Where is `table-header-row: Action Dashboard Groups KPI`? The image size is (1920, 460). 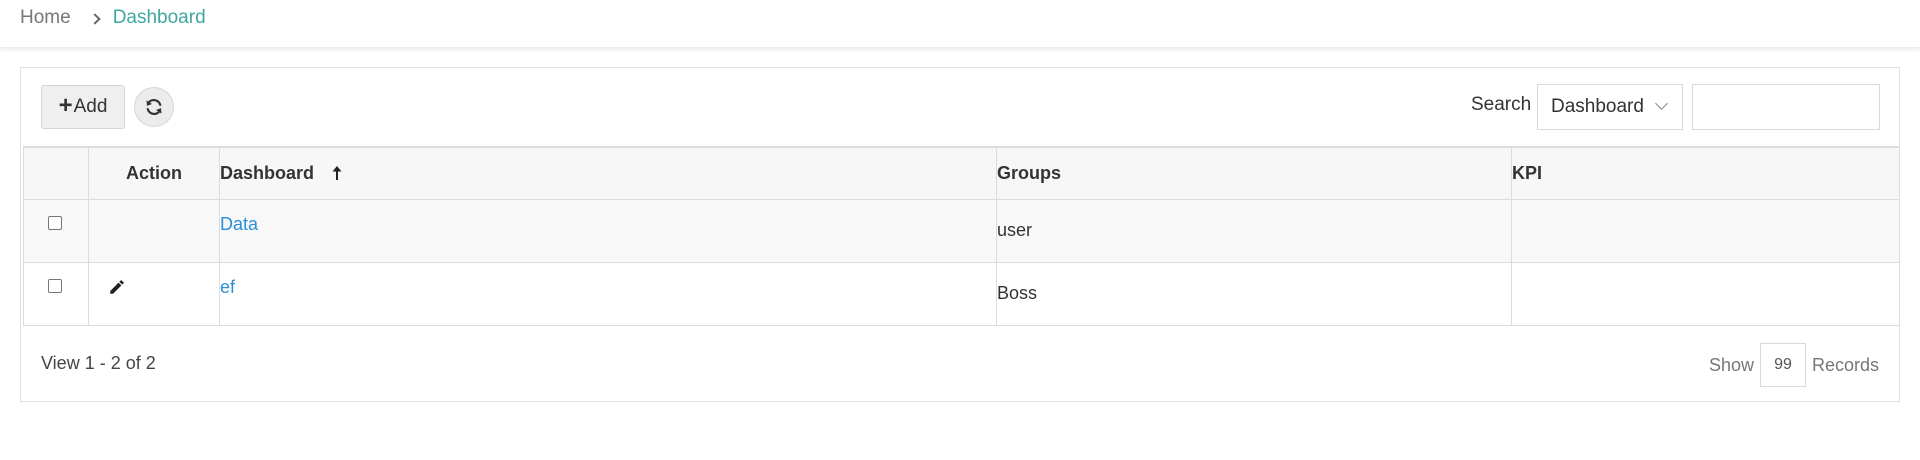 table-header-row: Action Dashboard Groups KPI is located at coordinates (961, 173).